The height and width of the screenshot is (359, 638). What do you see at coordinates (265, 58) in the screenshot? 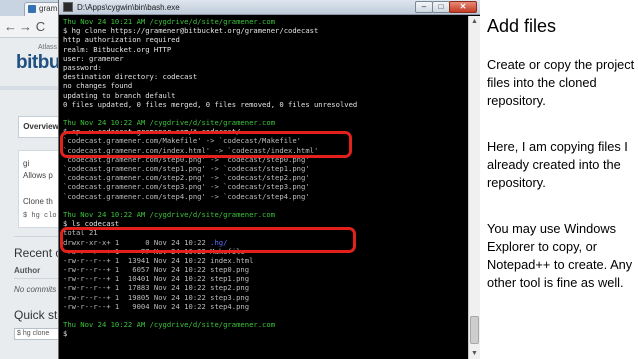
I see `terminal-line: user: gramener` at bounding box center [265, 58].